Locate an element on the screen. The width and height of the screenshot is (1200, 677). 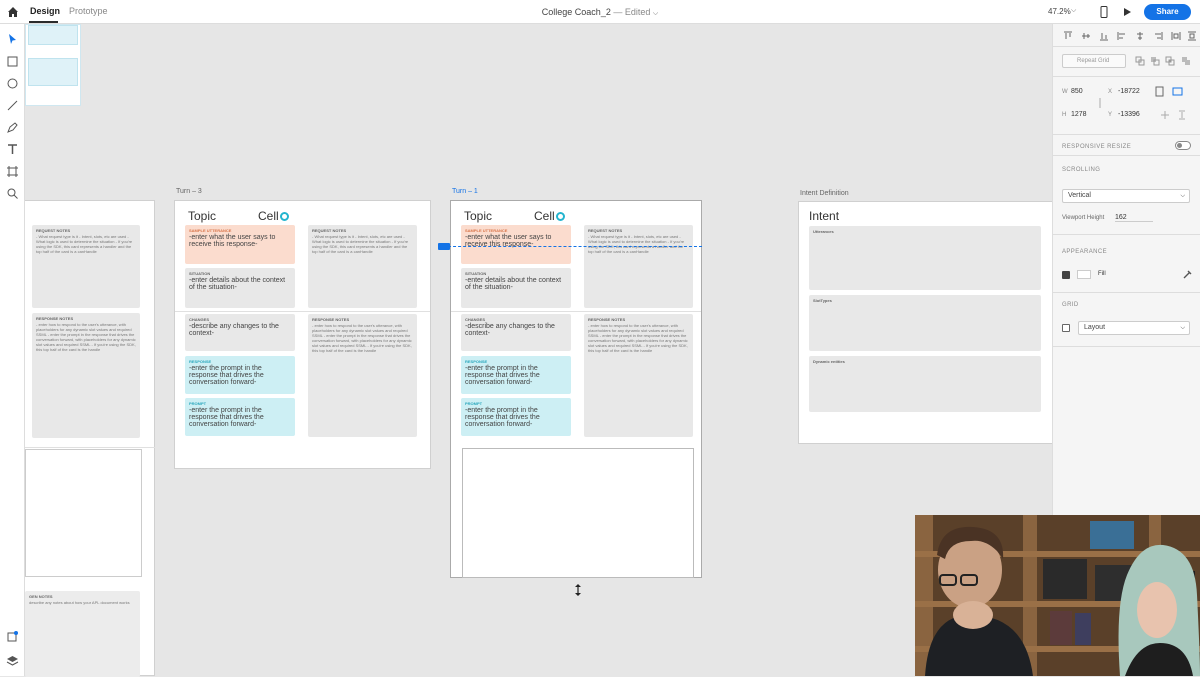
select-tool-icon is located at coordinates (12, 39).